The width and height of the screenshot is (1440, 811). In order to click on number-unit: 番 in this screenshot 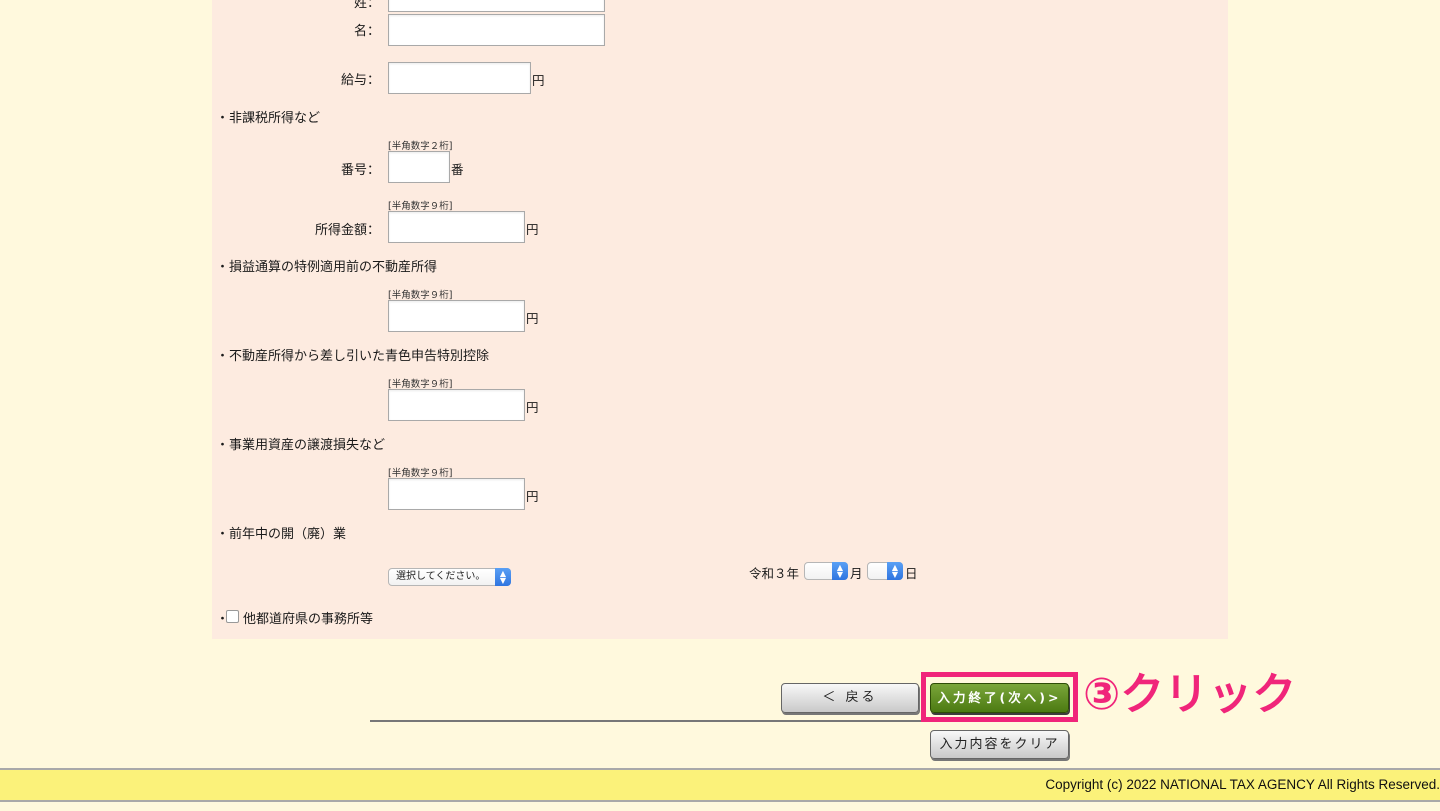, I will do `click(457, 169)`.